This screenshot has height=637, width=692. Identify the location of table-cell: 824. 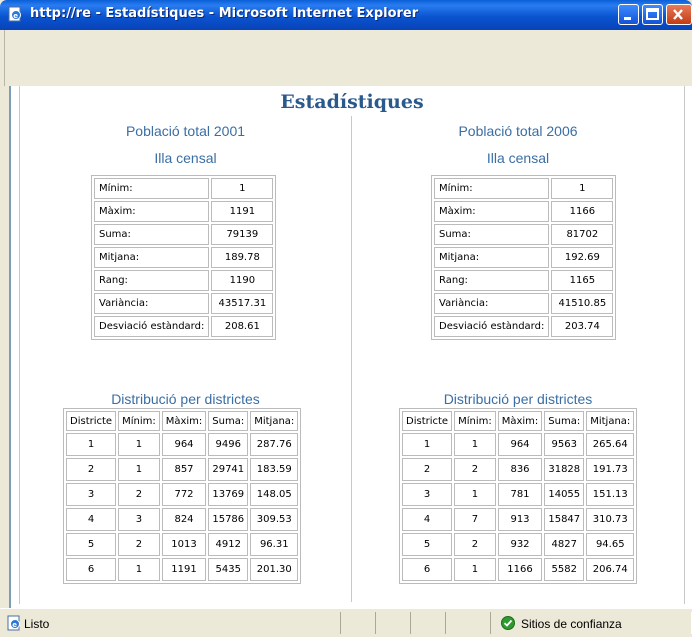
(184, 519).